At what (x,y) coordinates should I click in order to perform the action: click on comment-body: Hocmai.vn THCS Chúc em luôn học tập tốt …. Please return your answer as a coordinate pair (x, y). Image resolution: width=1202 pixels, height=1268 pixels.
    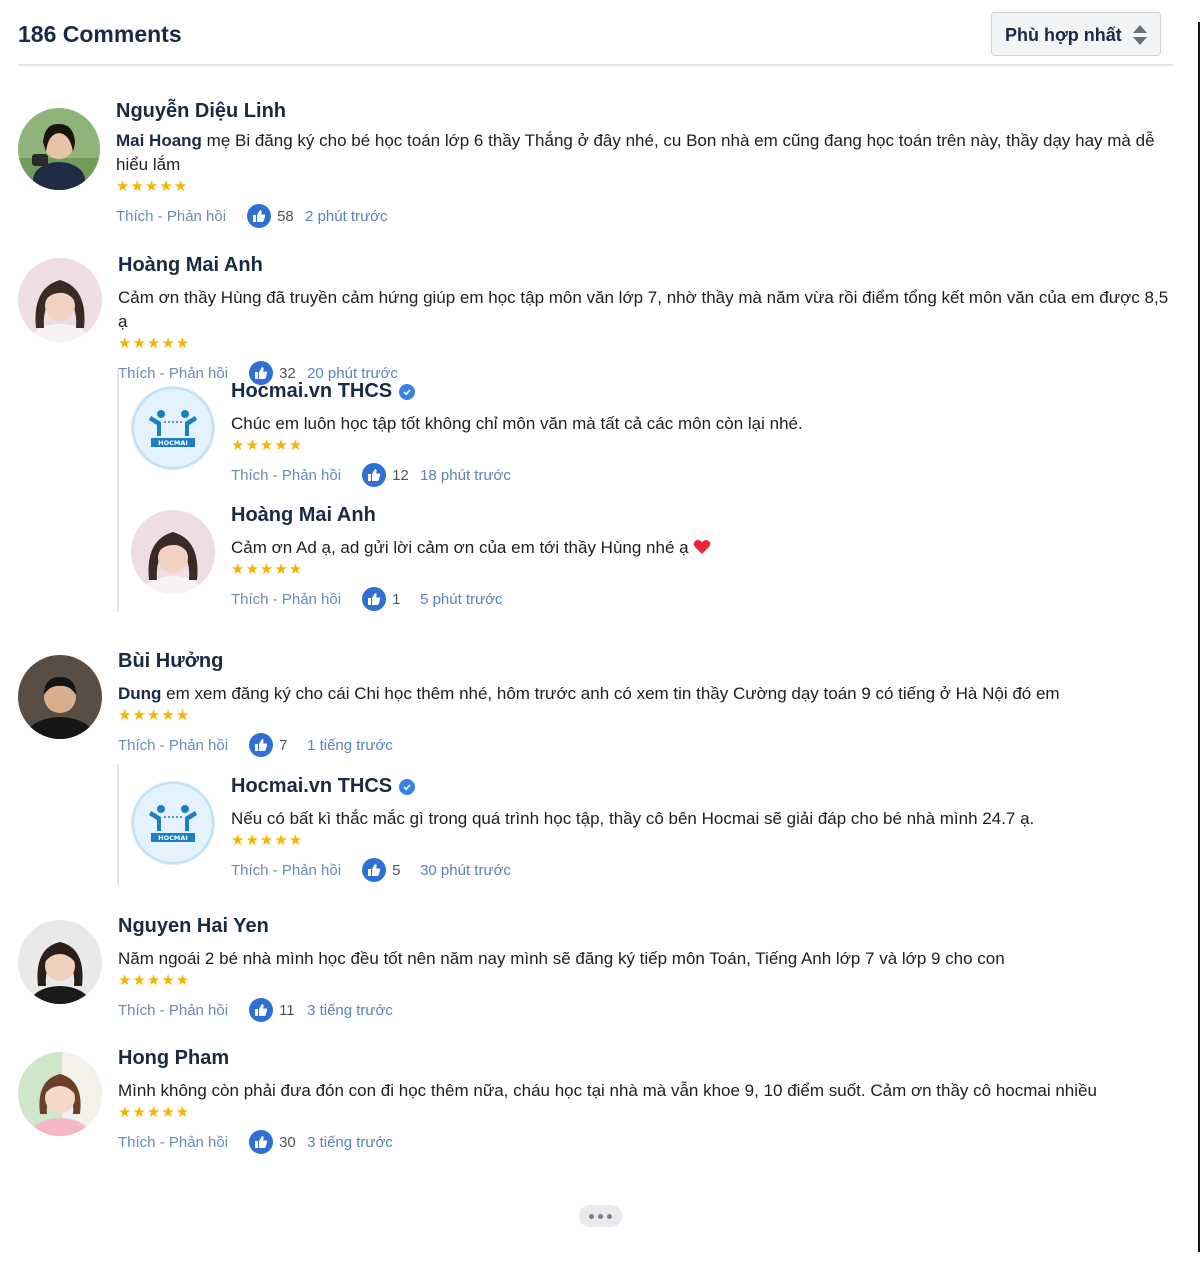
    Looking at the image, I should click on (681, 434).